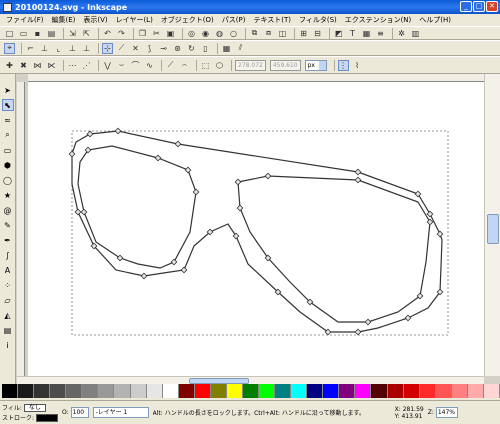 Image resolution: width=500 pixels, height=424 pixels. I want to click on snap-grid-icon: ▦, so click(226, 48).